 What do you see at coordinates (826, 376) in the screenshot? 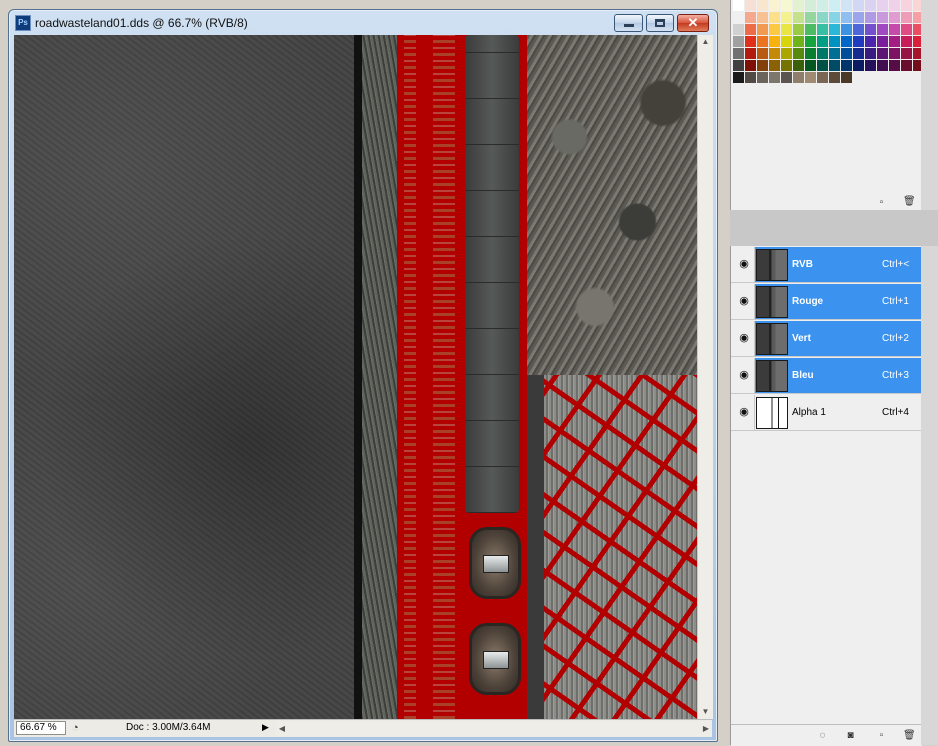
I see `channel-row-bleu: ◉ Bleu Ctrl+3` at bounding box center [826, 376].